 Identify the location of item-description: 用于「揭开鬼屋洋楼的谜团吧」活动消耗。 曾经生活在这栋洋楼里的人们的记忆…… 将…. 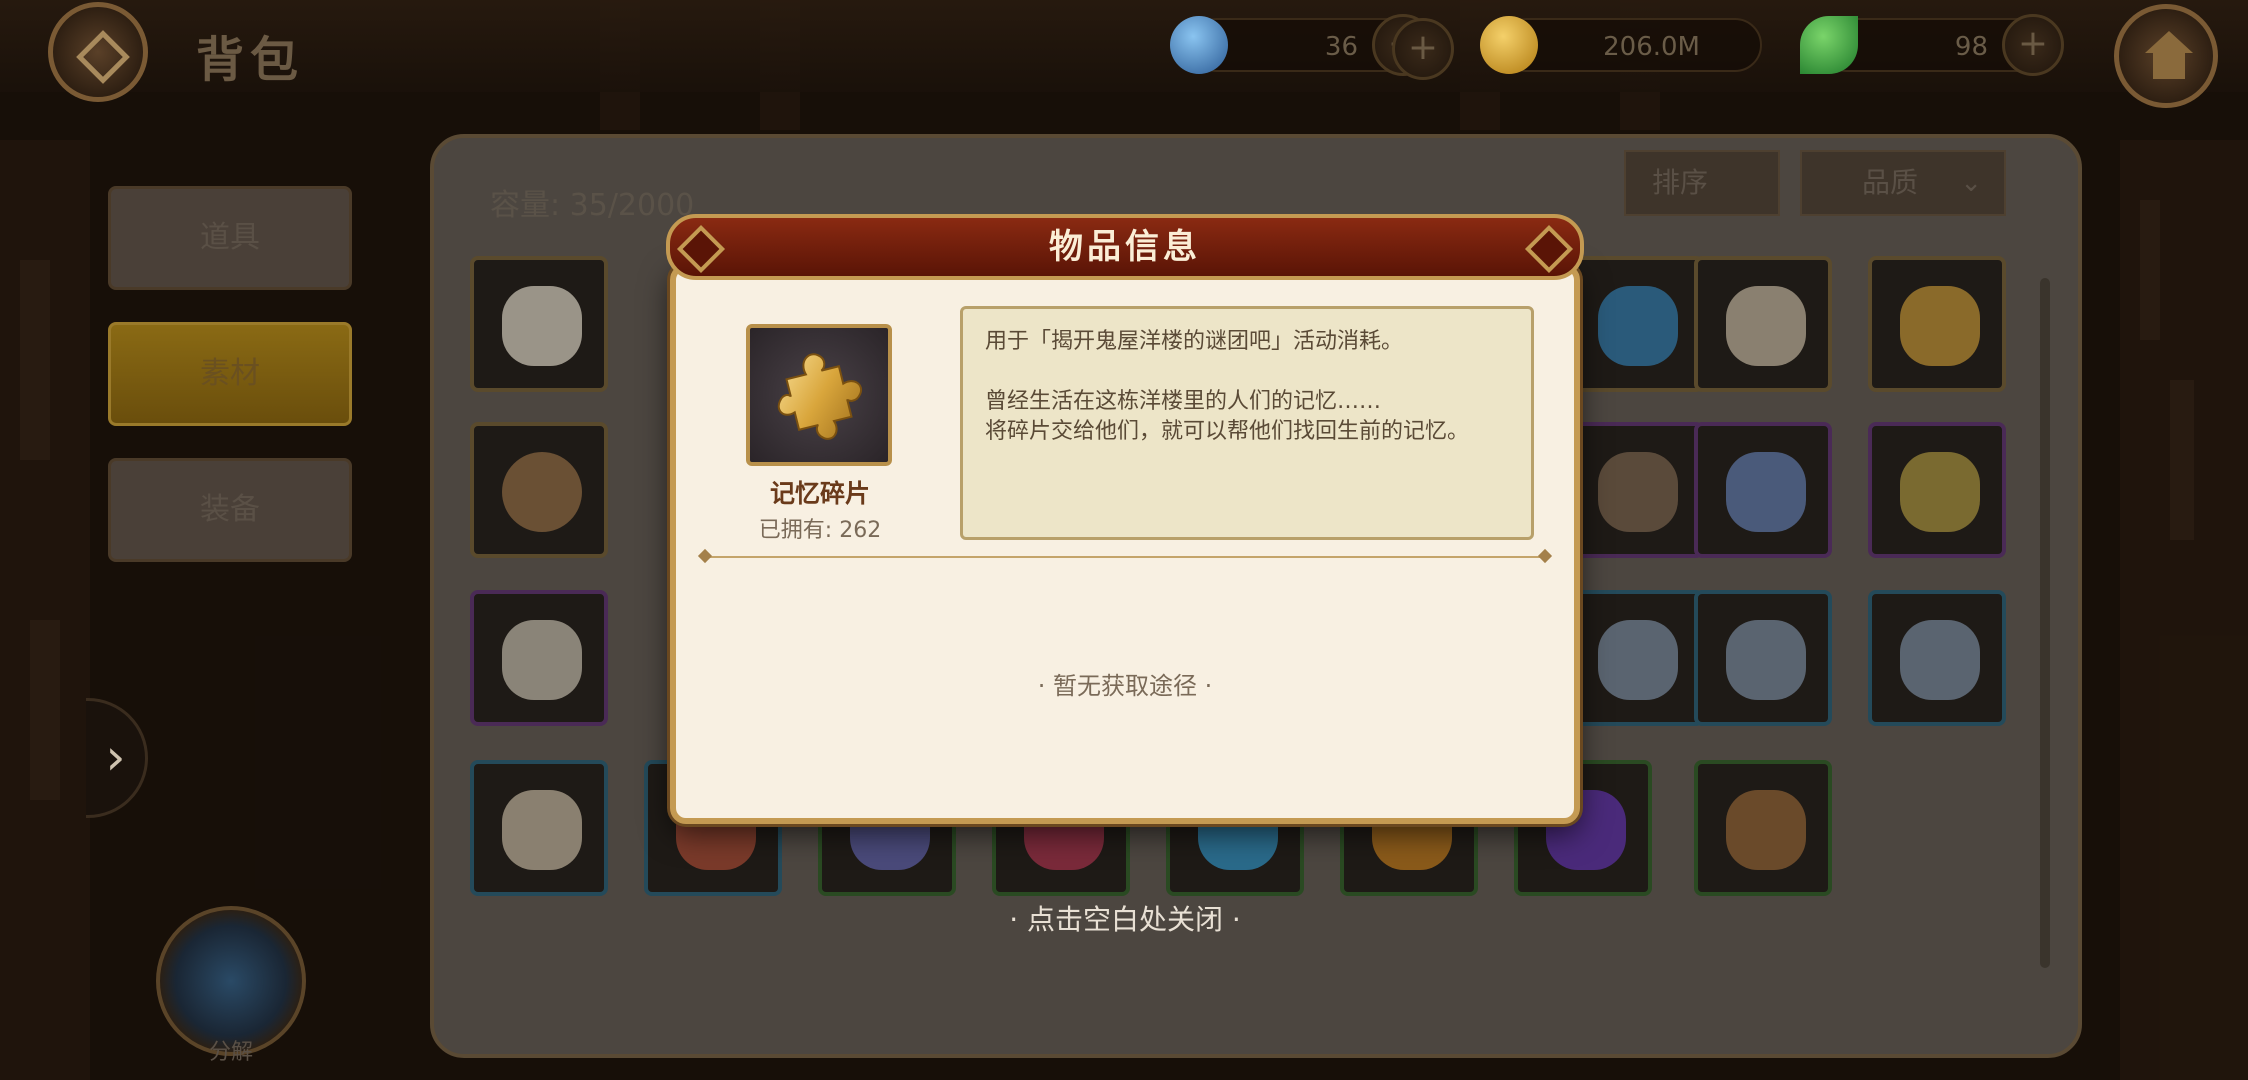
(1247, 423).